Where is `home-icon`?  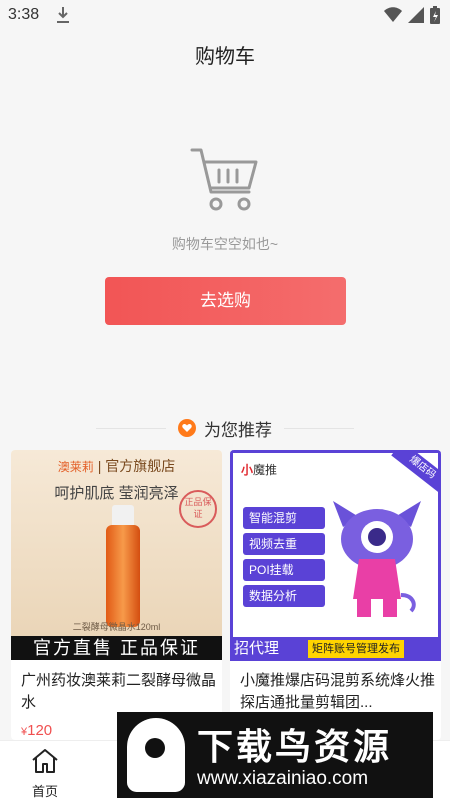 home-icon is located at coordinates (45, 761).